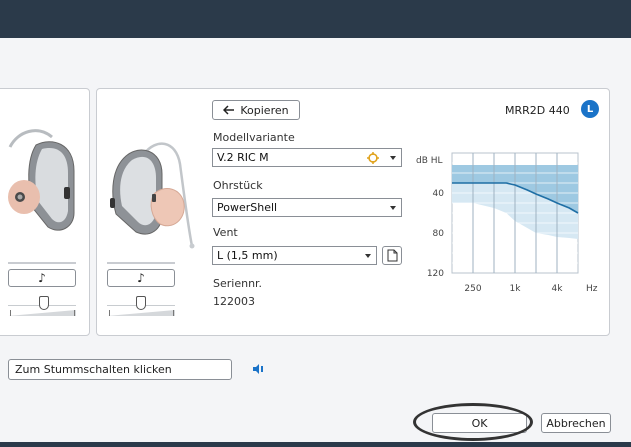 The height and width of the screenshot is (447, 631). I want to click on earpiece-select: PowerShell, so click(307, 207).